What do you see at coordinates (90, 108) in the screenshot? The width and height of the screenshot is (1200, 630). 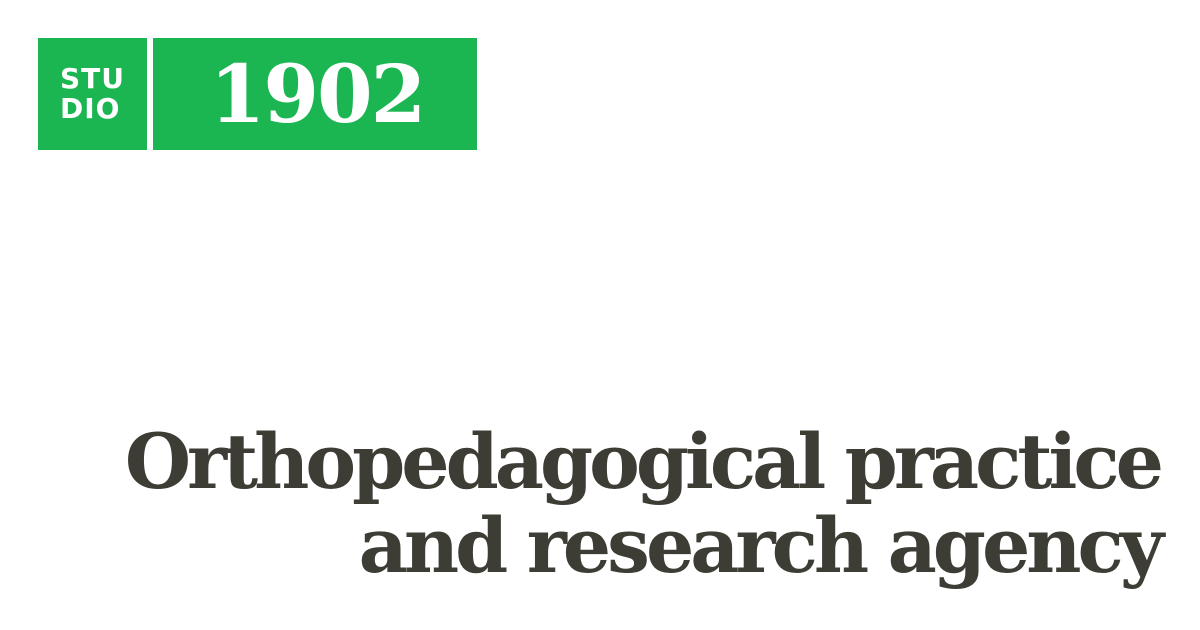 I see `logo-studio-line2: DIO` at bounding box center [90, 108].